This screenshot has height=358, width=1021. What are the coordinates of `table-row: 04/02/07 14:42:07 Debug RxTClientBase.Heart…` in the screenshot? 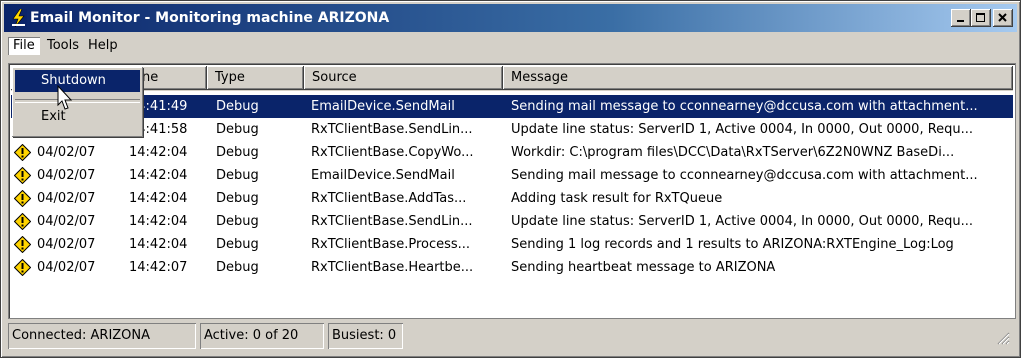 It's located at (512, 267).